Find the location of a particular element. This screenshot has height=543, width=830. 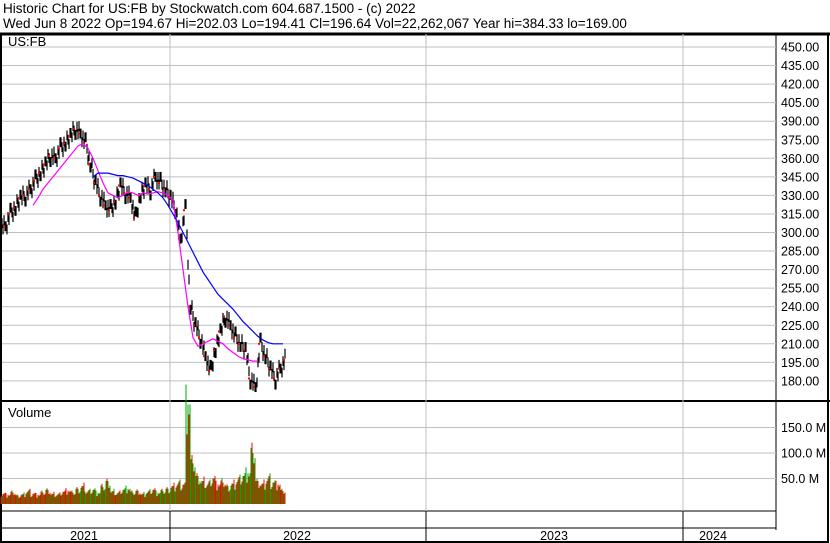

price-tick-label: 195.00 is located at coordinates (800, 363).